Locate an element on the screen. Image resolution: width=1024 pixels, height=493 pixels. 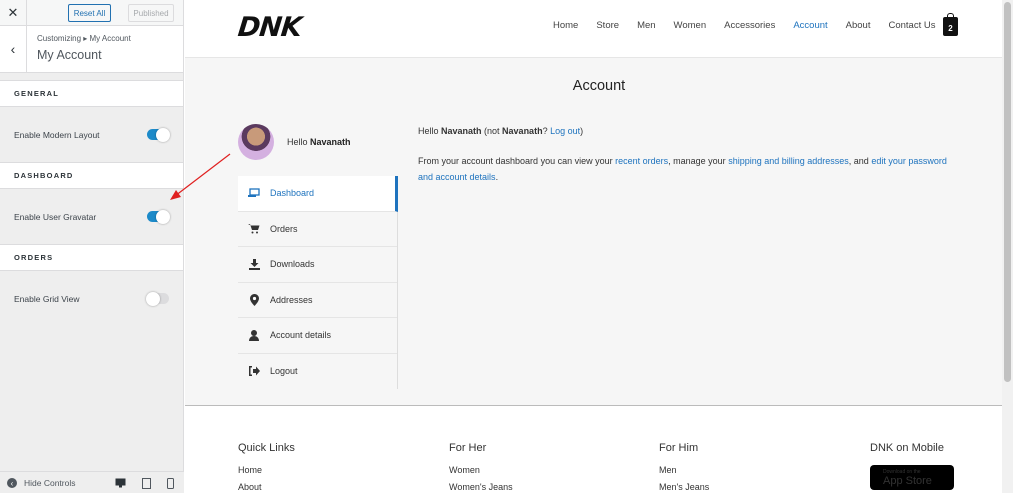
nav-contact: Contact Us is located at coordinates (911, 25).